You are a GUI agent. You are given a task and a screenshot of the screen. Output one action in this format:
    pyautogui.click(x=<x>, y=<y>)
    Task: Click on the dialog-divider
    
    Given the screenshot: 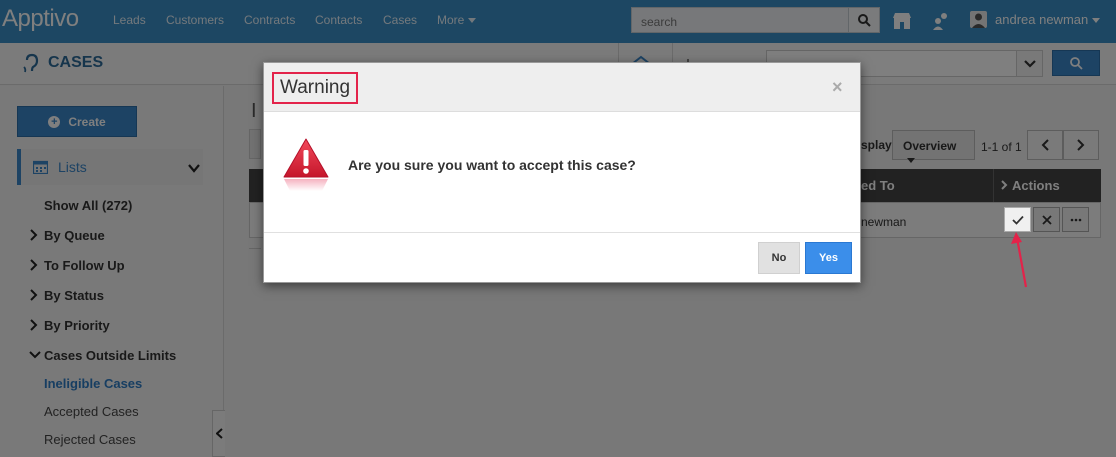 What is the action you would take?
    pyautogui.click(x=562, y=232)
    